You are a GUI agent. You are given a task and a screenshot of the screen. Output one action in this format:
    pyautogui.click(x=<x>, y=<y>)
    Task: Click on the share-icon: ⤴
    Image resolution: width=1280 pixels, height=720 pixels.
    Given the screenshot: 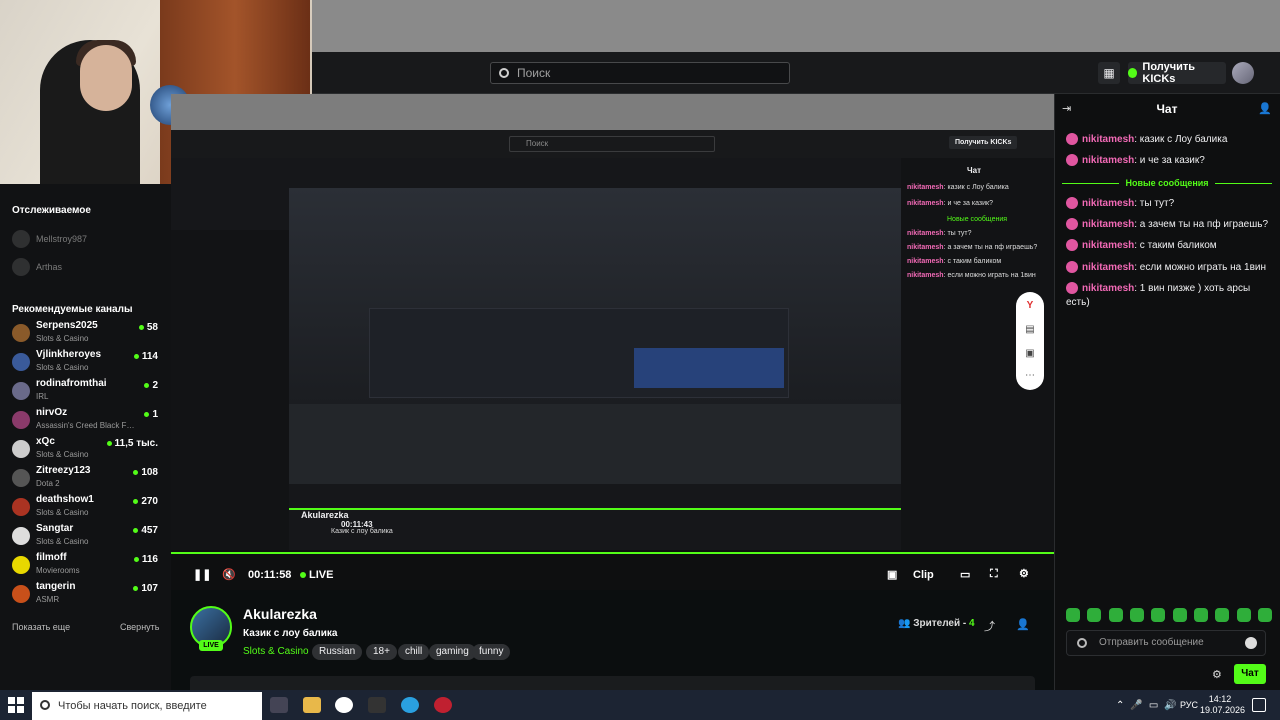 What is the action you would take?
    pyautogui.click(x=989, y=626)
    